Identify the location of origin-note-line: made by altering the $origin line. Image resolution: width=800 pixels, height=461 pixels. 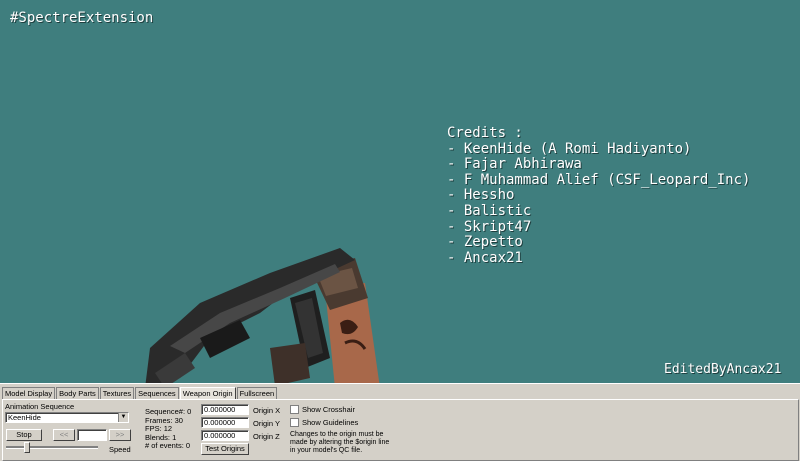
(340, 442).